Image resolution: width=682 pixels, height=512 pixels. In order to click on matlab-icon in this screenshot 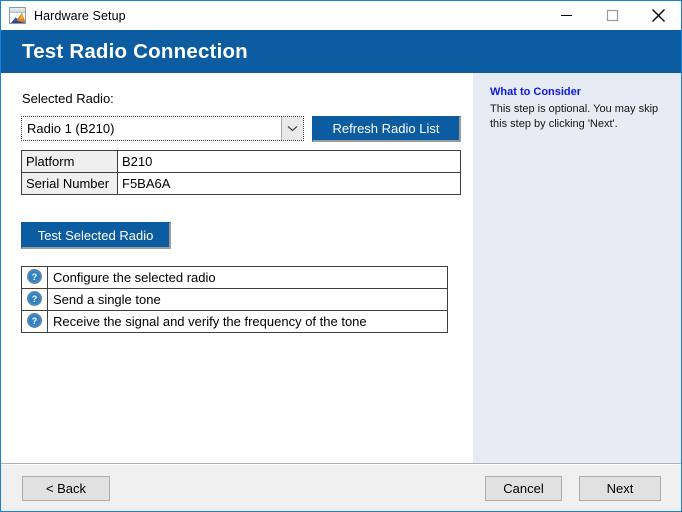, I will do `click(17, 15)`.